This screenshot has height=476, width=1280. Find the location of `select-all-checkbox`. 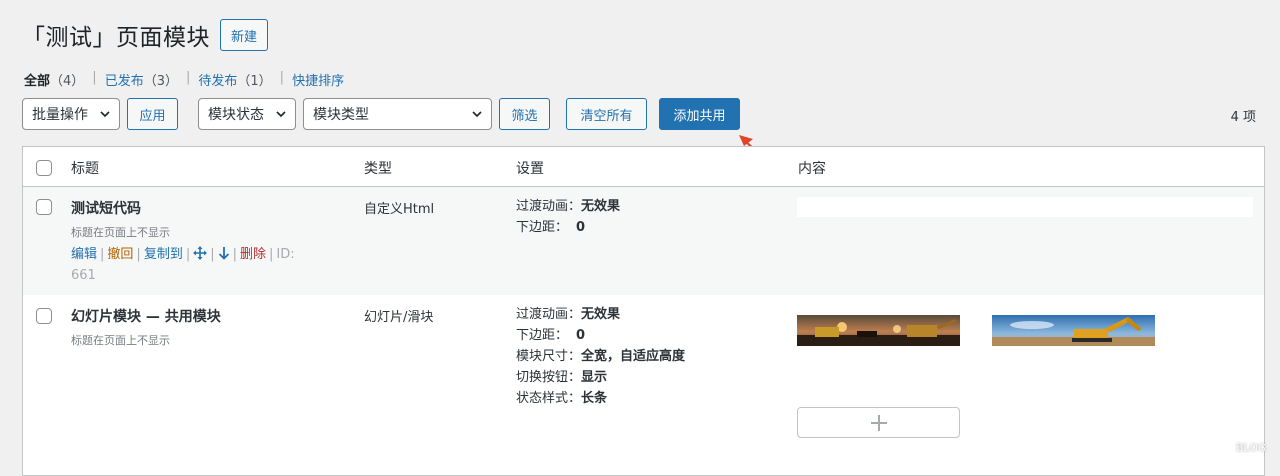

select-all-checkbox is located at coordinates (44, 168).